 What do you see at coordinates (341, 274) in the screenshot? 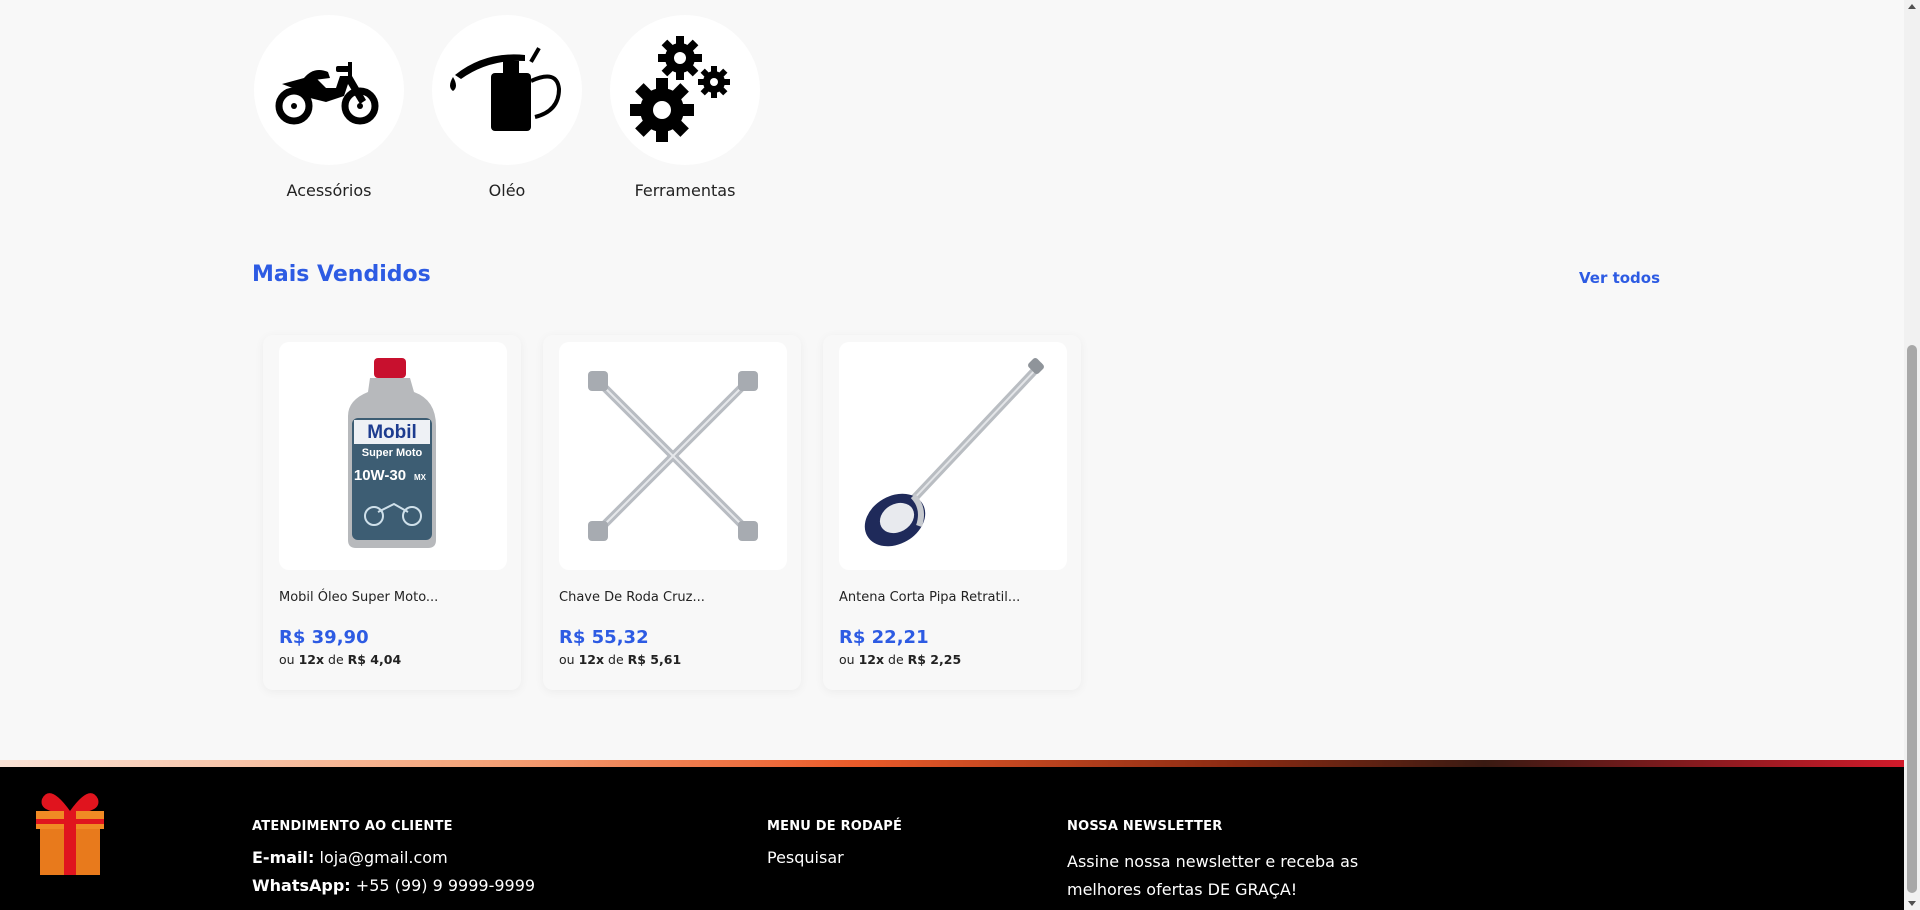
I see `best-sellers-title: Mais Vendidos` at bounding box center [341, 274].